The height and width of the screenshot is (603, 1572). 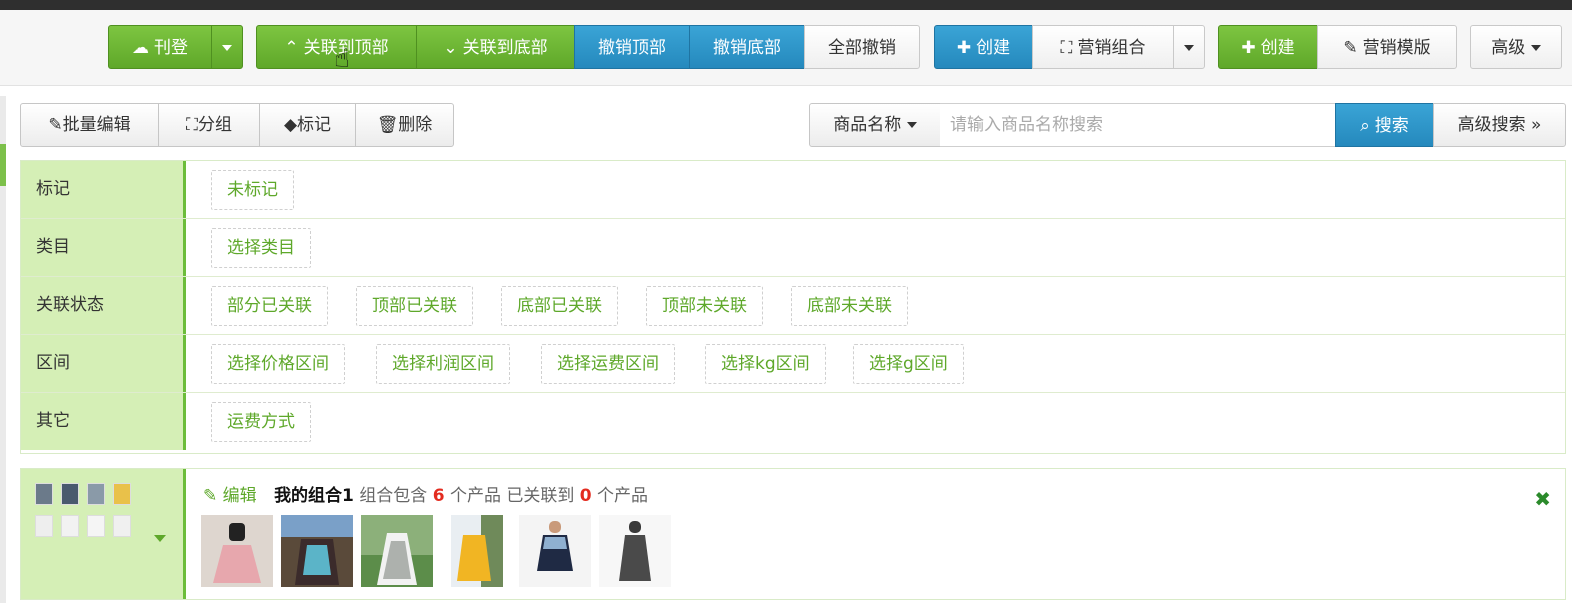 What do you see at coordinates (765, 364) in the screenshot?
I see `filter-tag: 选择kg区间` at bounding box center [765, 364].